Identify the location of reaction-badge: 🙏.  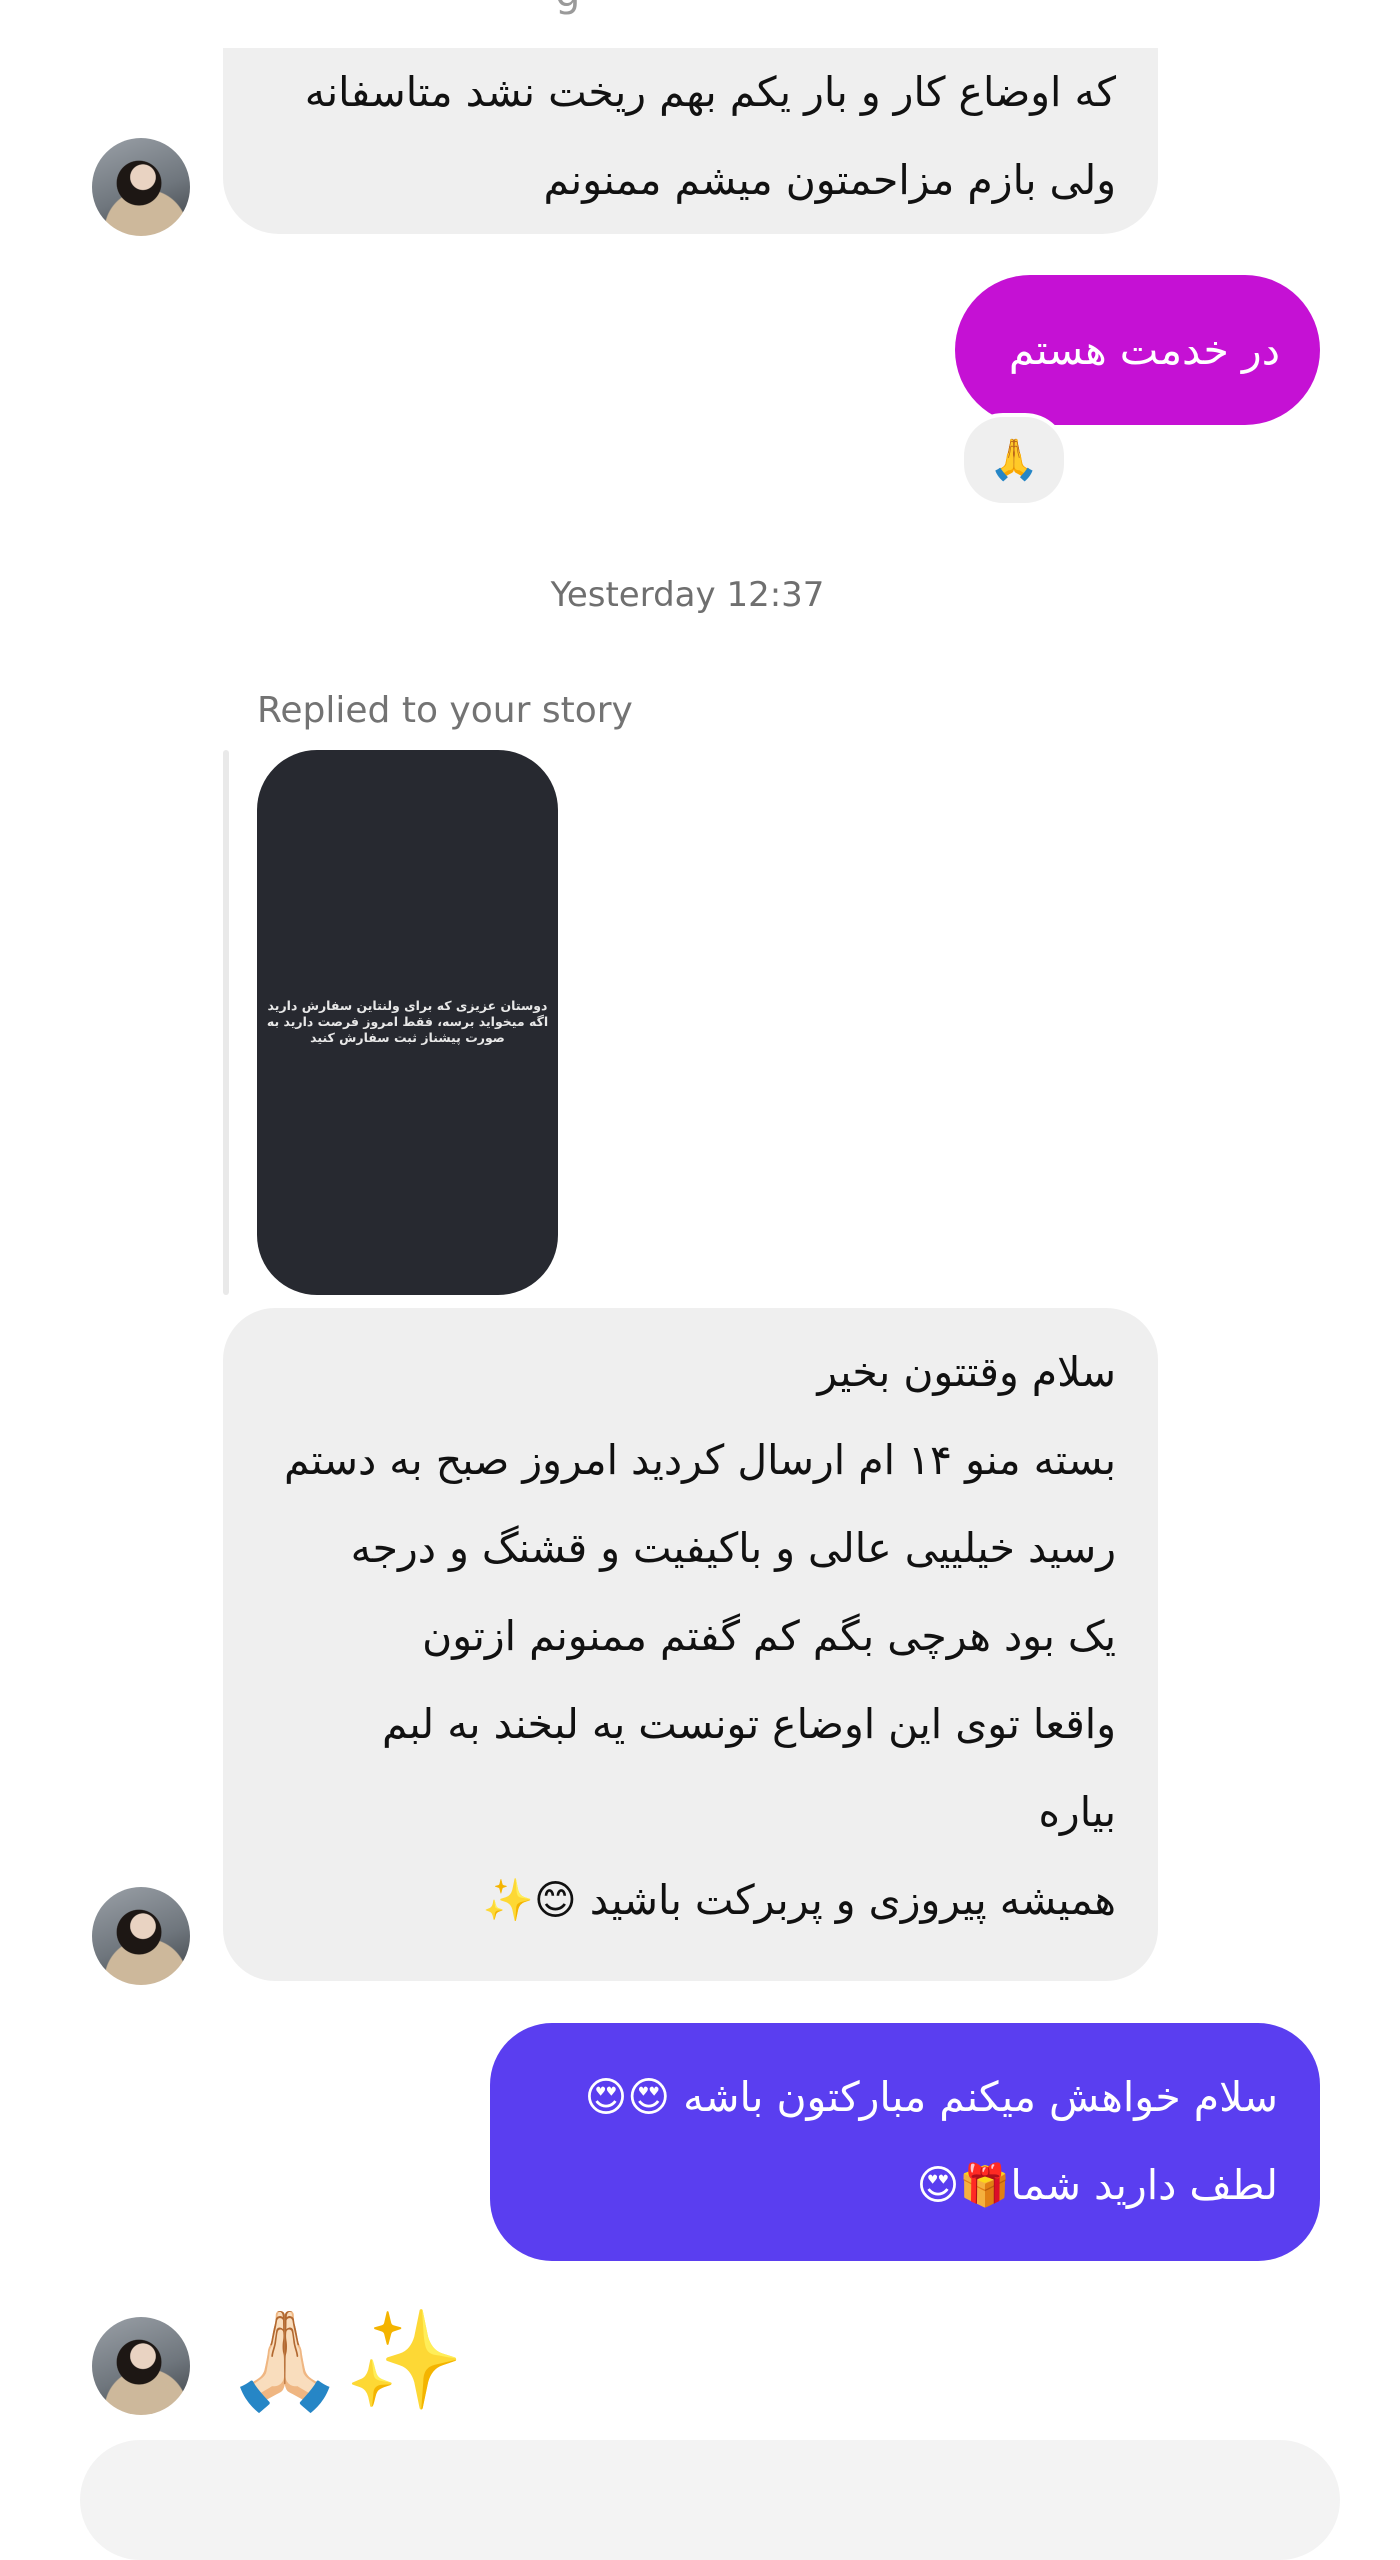
(1014, 460).